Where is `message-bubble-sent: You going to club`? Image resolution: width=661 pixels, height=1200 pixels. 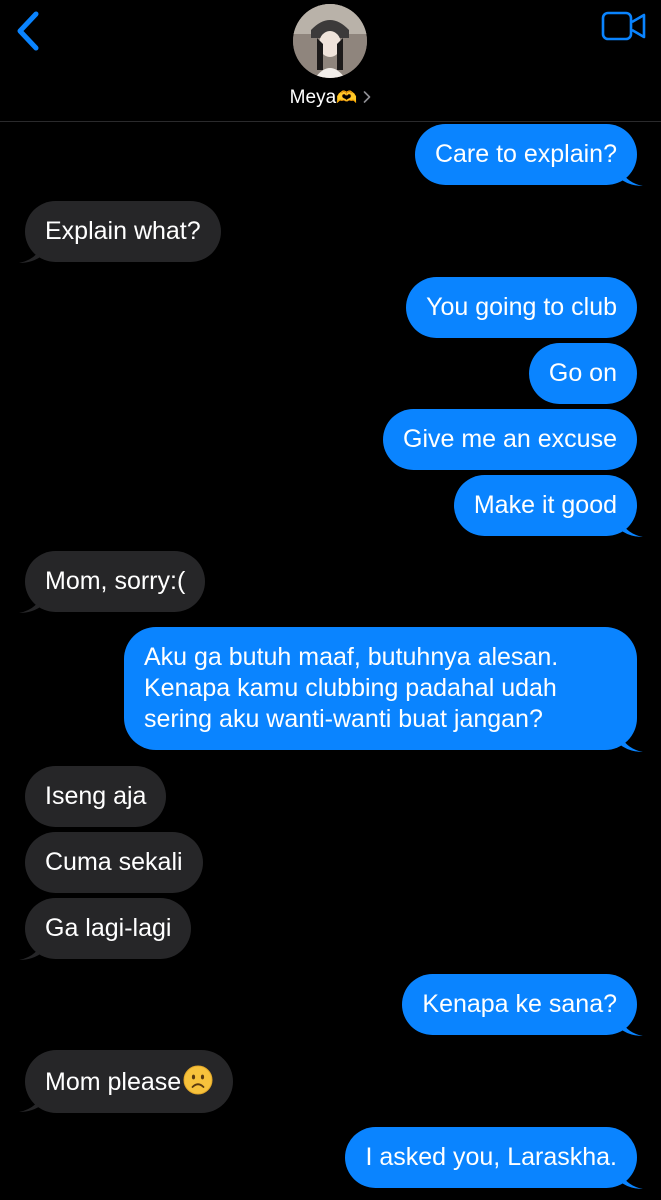 message-bubble-sent: You going to club is located at coordinates (521, 307).